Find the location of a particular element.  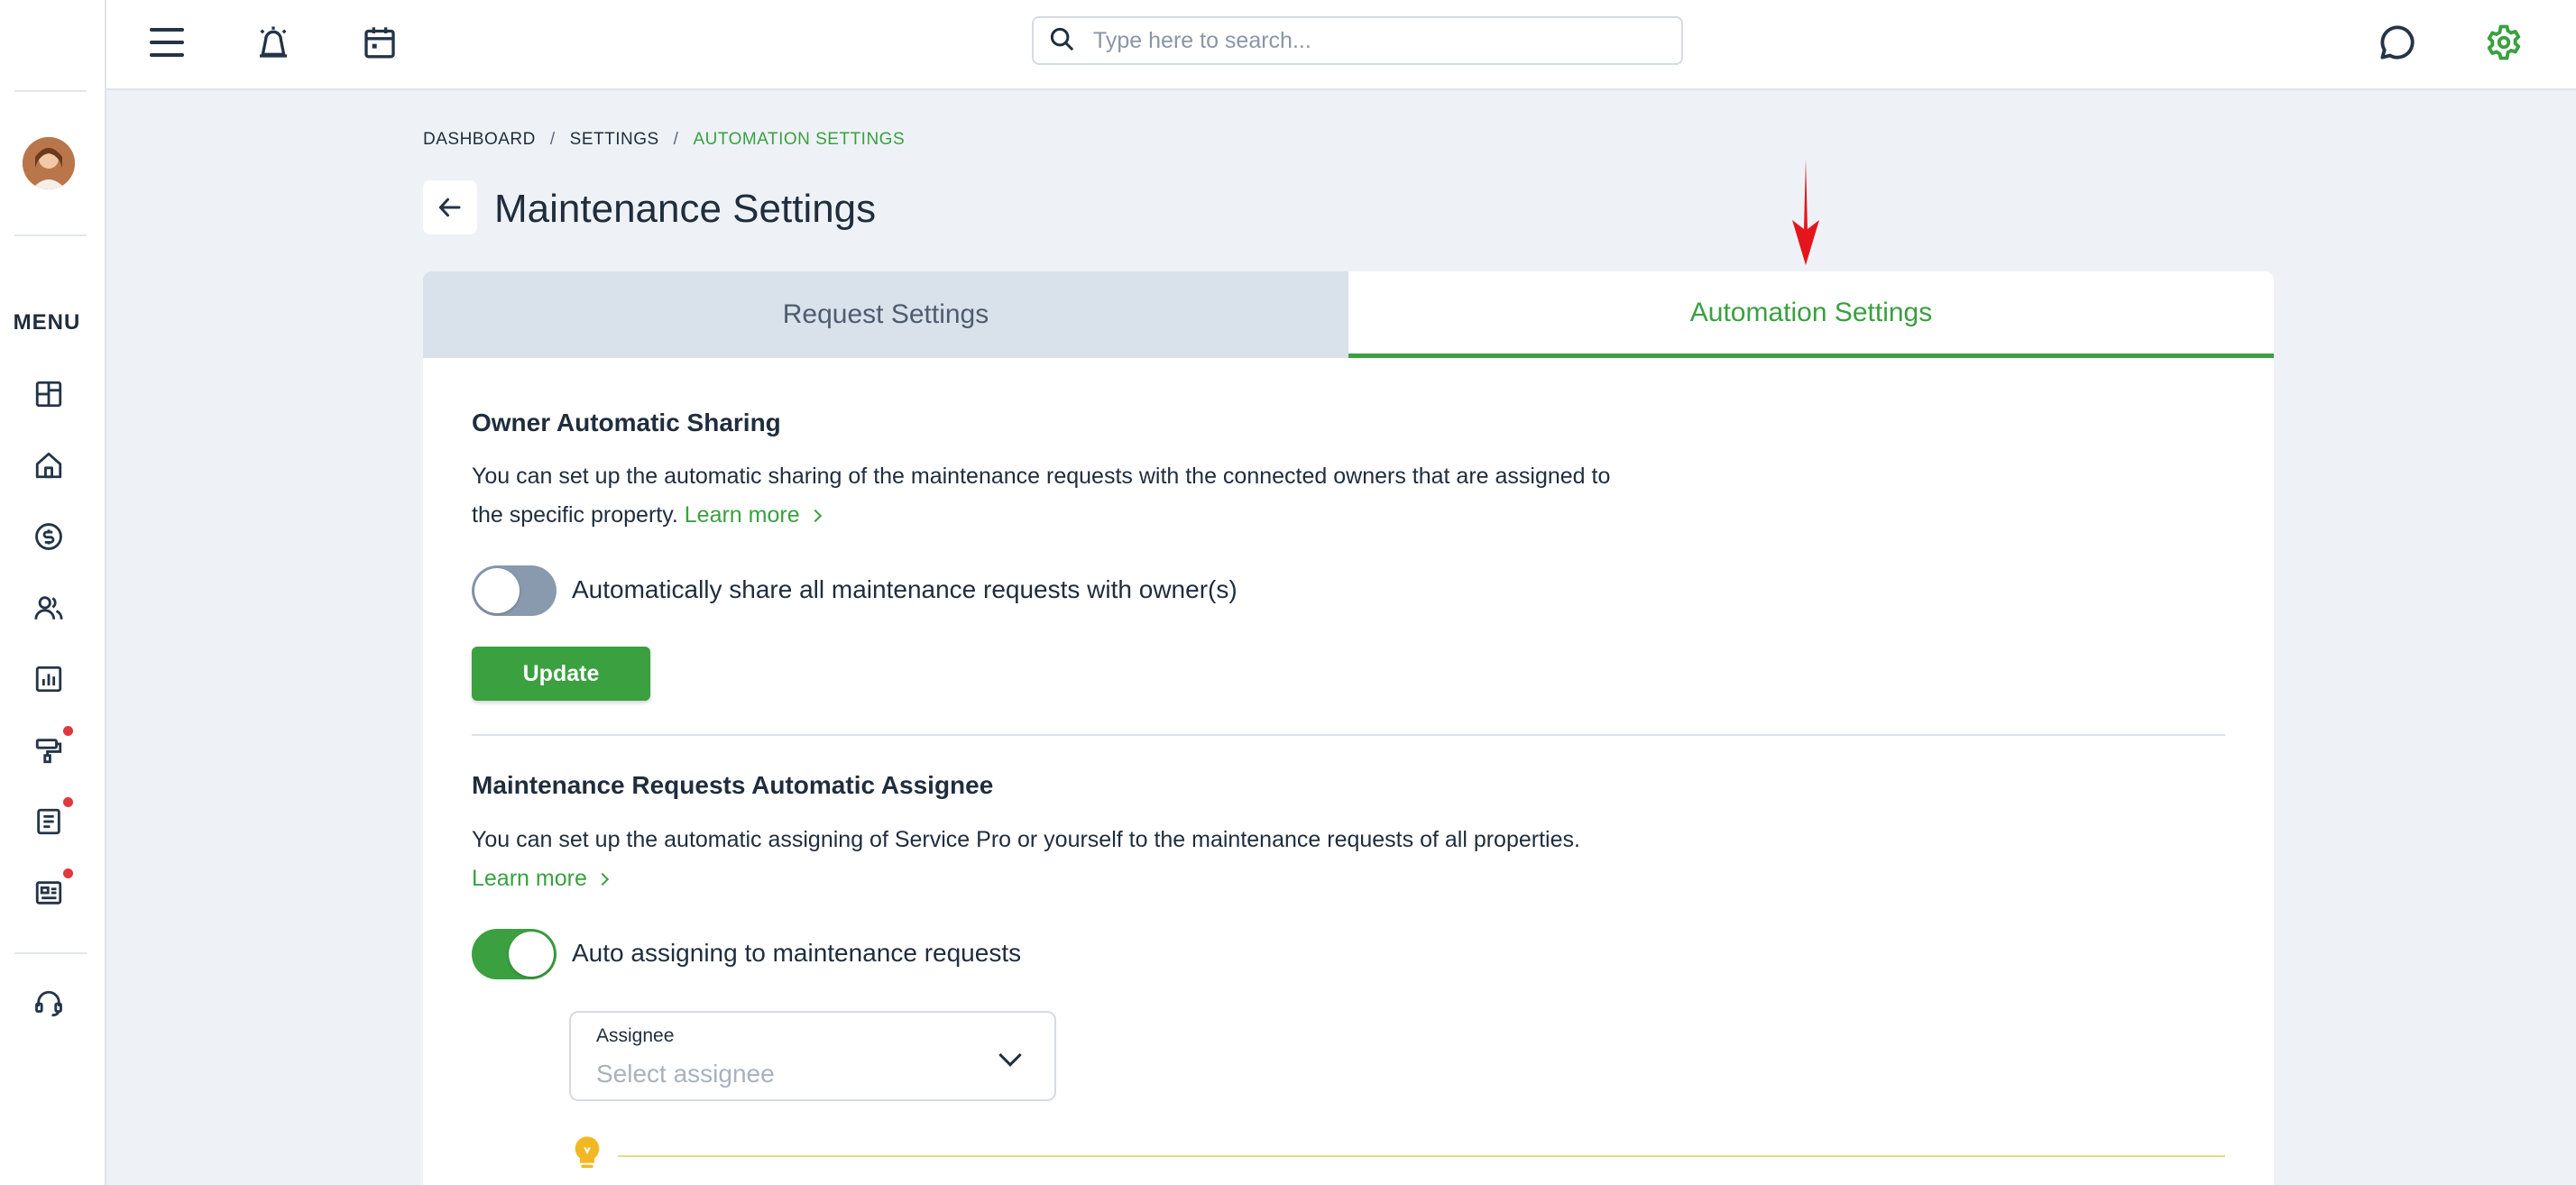

home-icon is located at coordinates (49, 465).